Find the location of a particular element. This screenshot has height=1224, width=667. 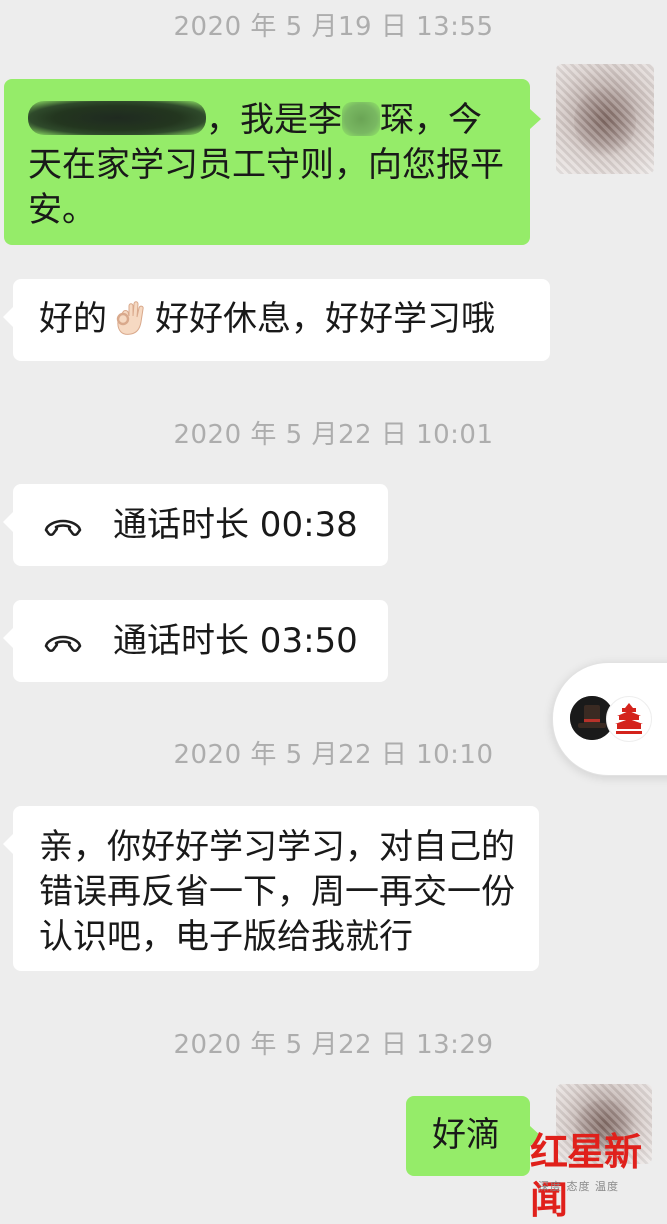

message-text: ，我是李 is located at coordinates (274, 120).